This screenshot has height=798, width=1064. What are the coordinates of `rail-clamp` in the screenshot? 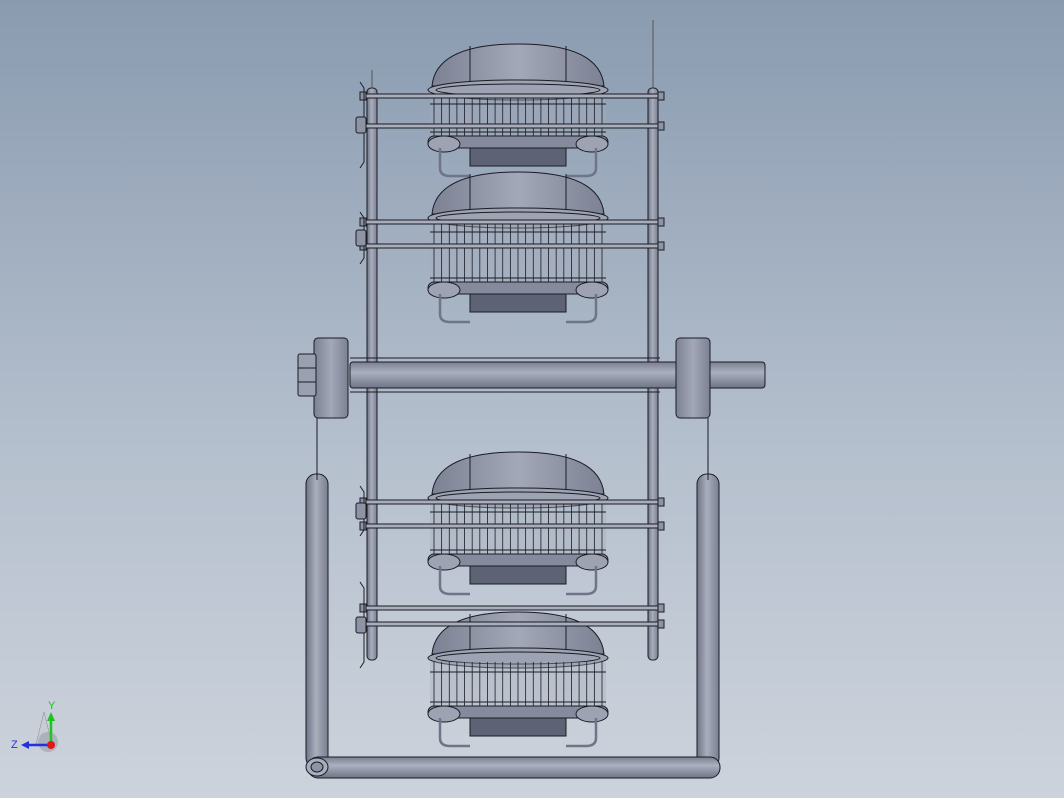 It's located at (361, 625).